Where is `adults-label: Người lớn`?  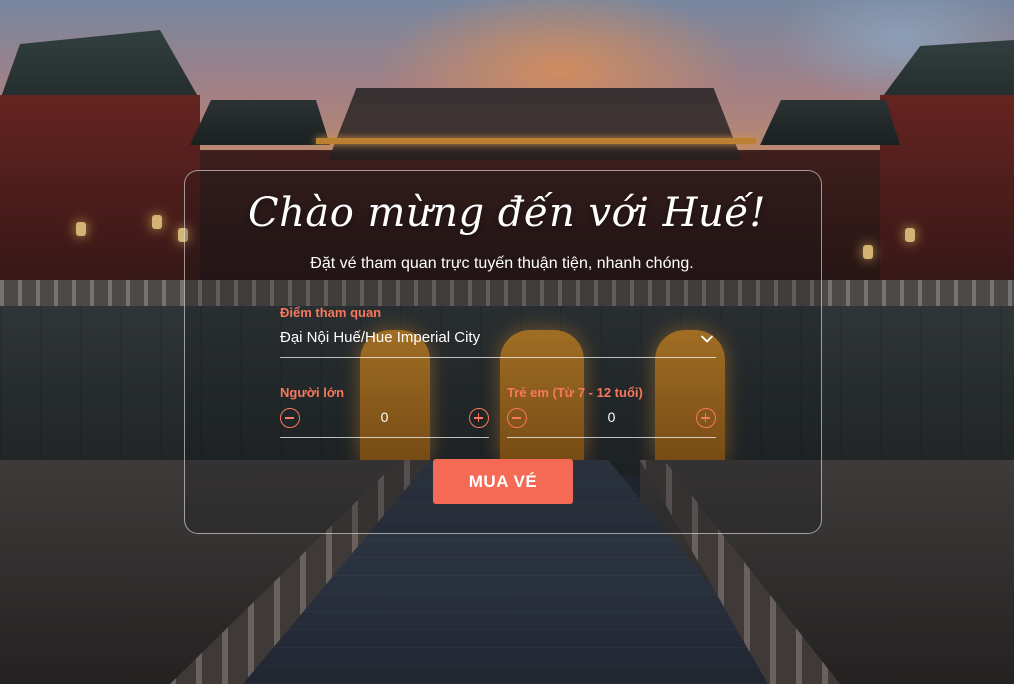 adults-label: Người lớn is located at coordinates (312, 392).